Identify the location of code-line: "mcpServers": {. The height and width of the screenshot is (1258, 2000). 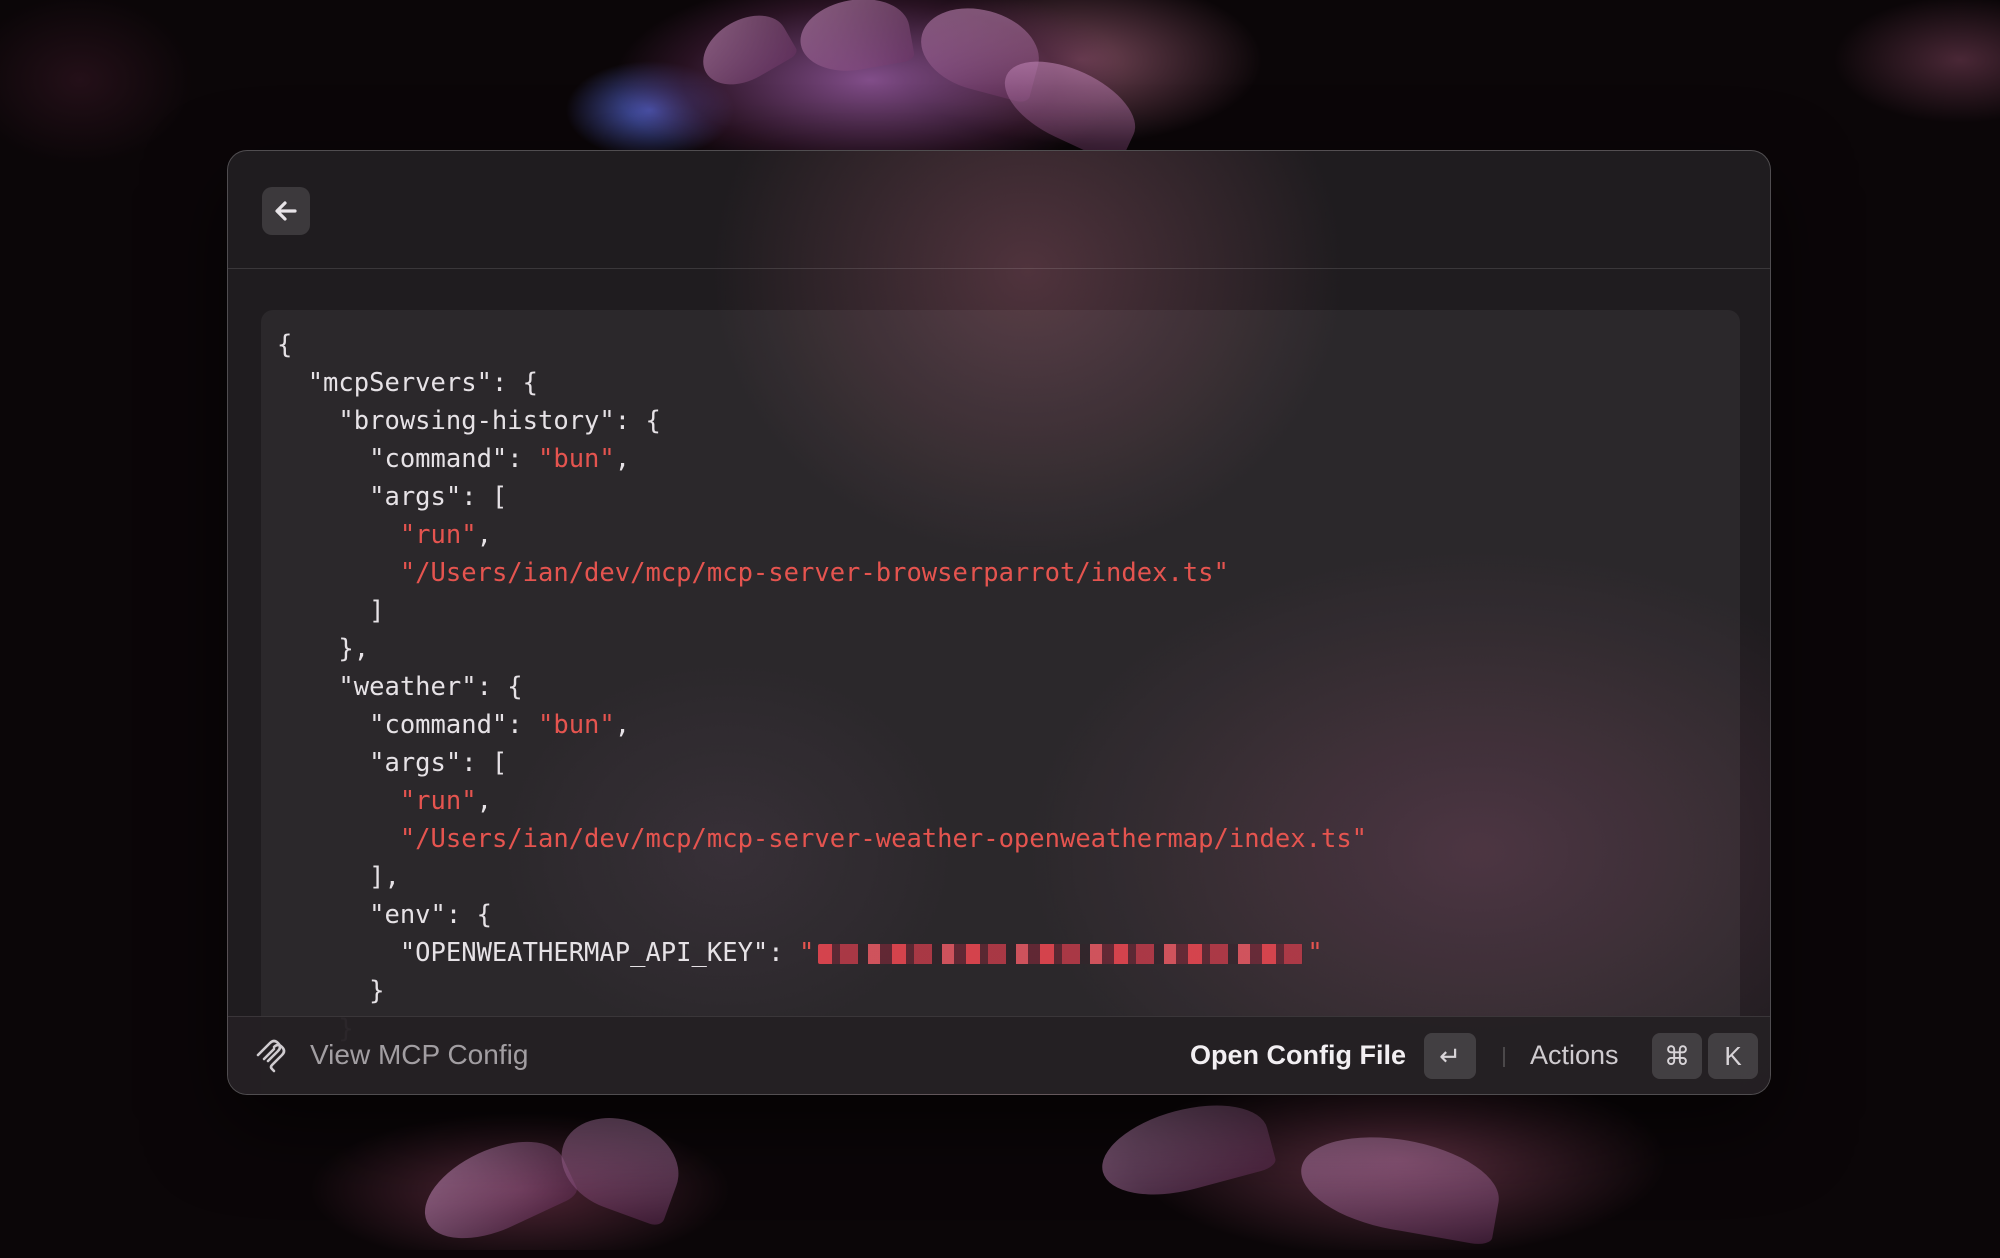
(822, 383).